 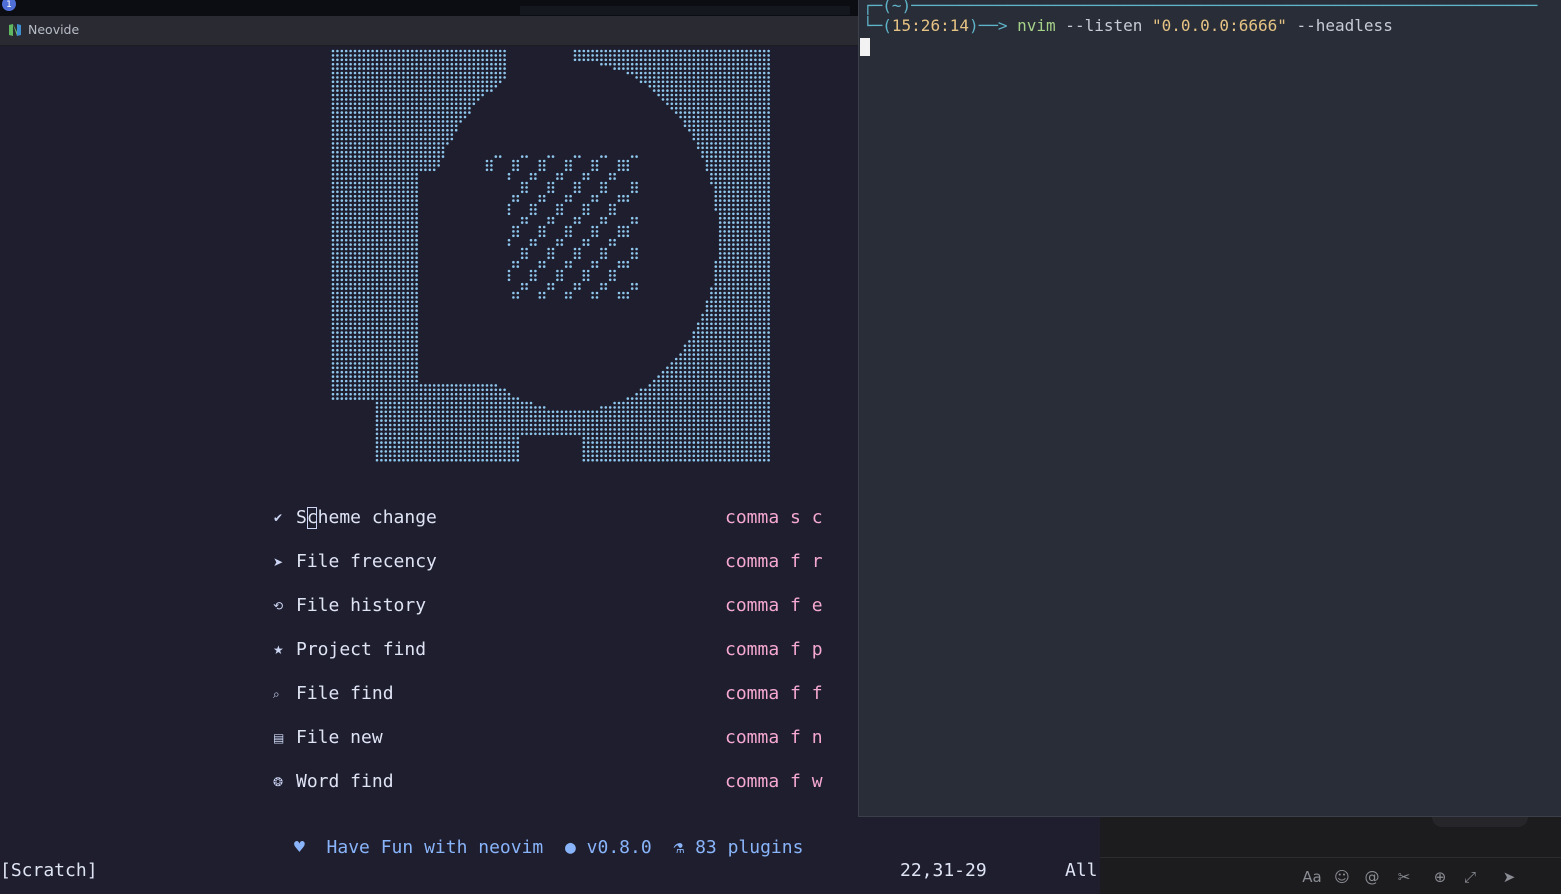 What do you see at coordinates (1342, 877) in the screenshot?
I see `emoji-icon: ☺` at bounding box center [1342, 877].